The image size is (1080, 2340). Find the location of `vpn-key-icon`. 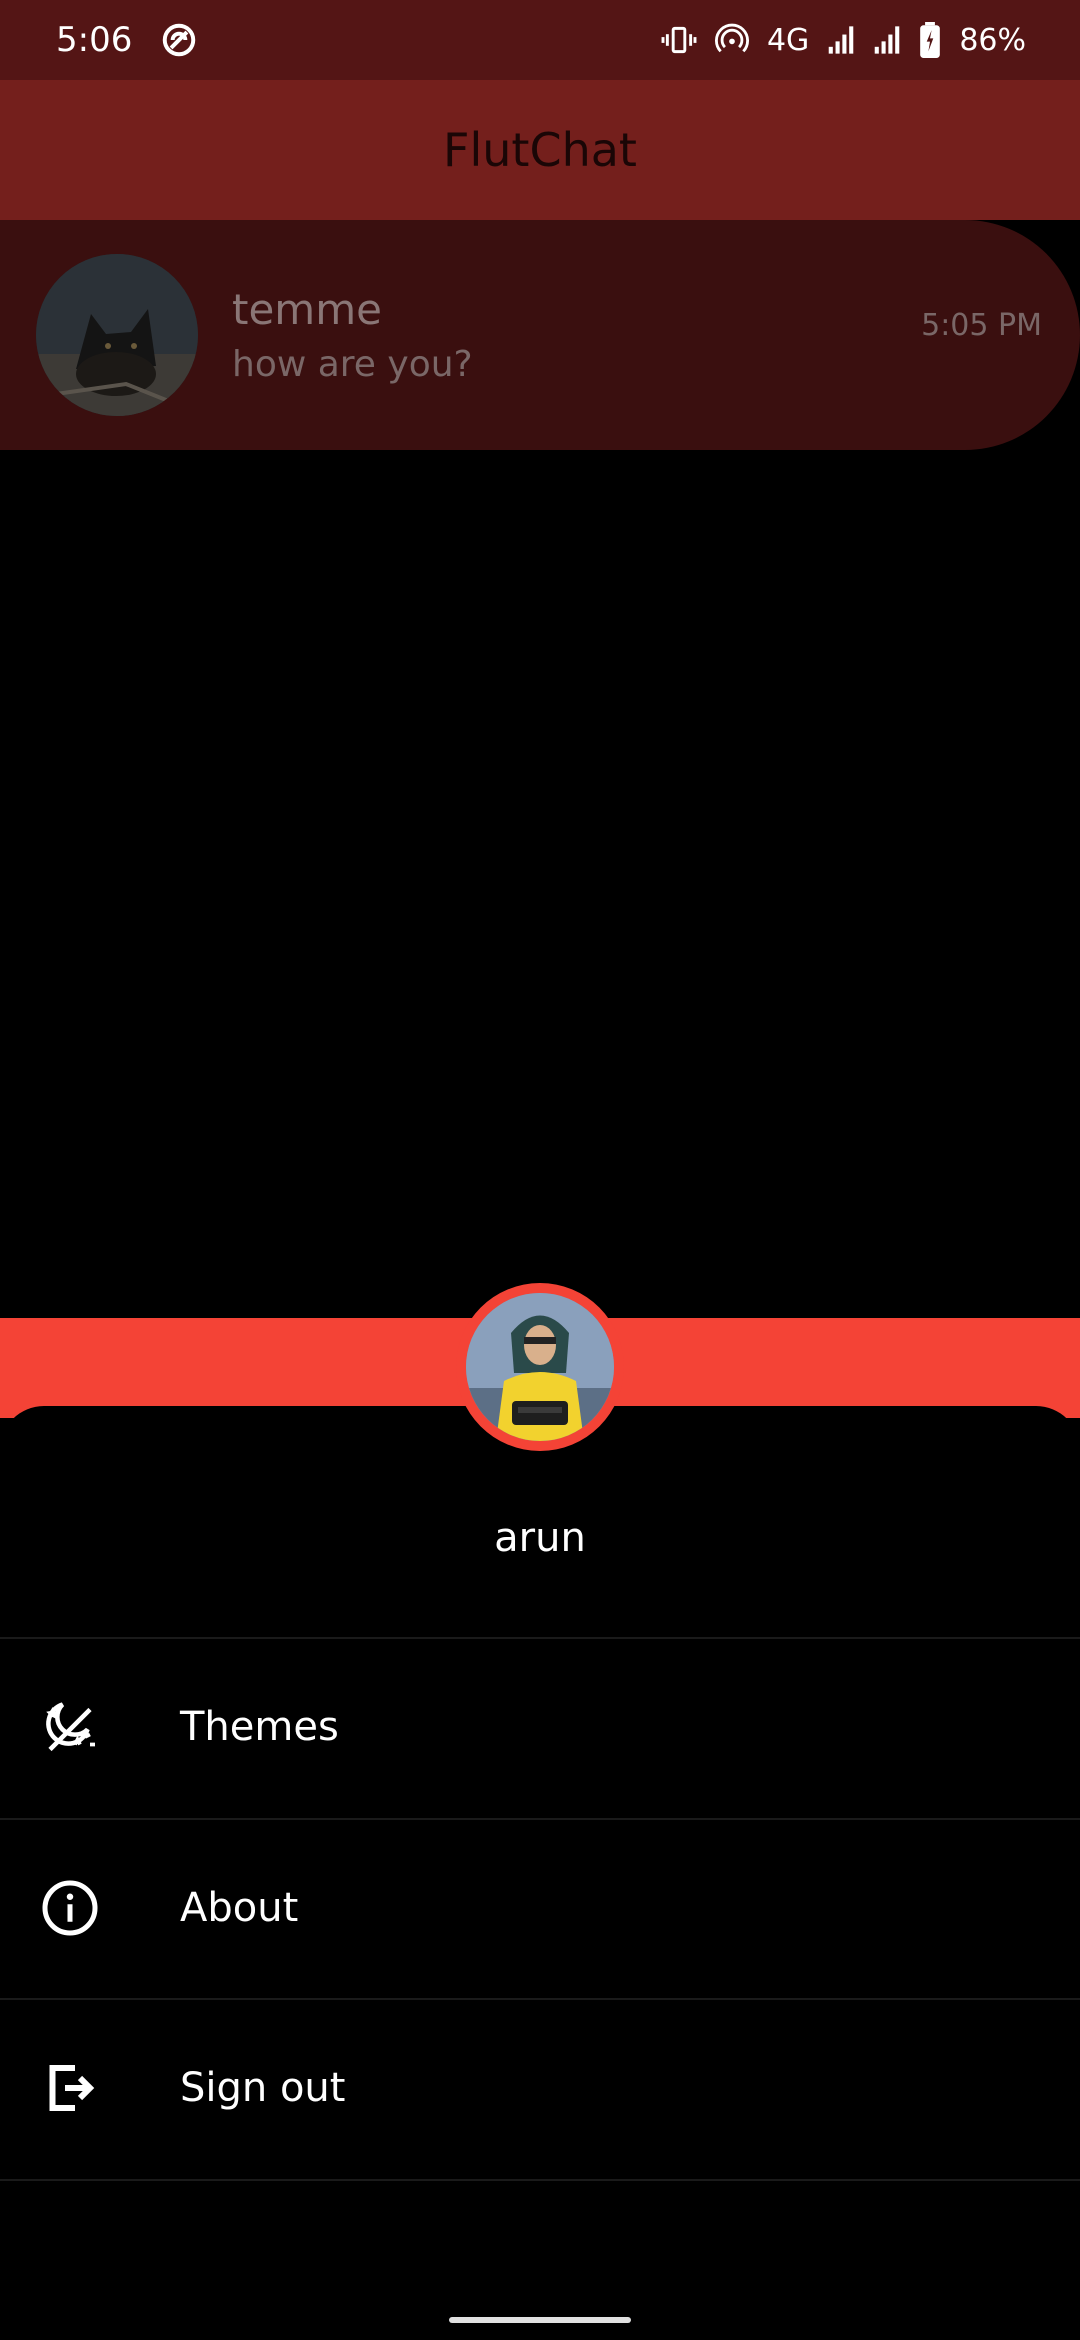

vpn-key-icon is located at coordinates (179, 40).